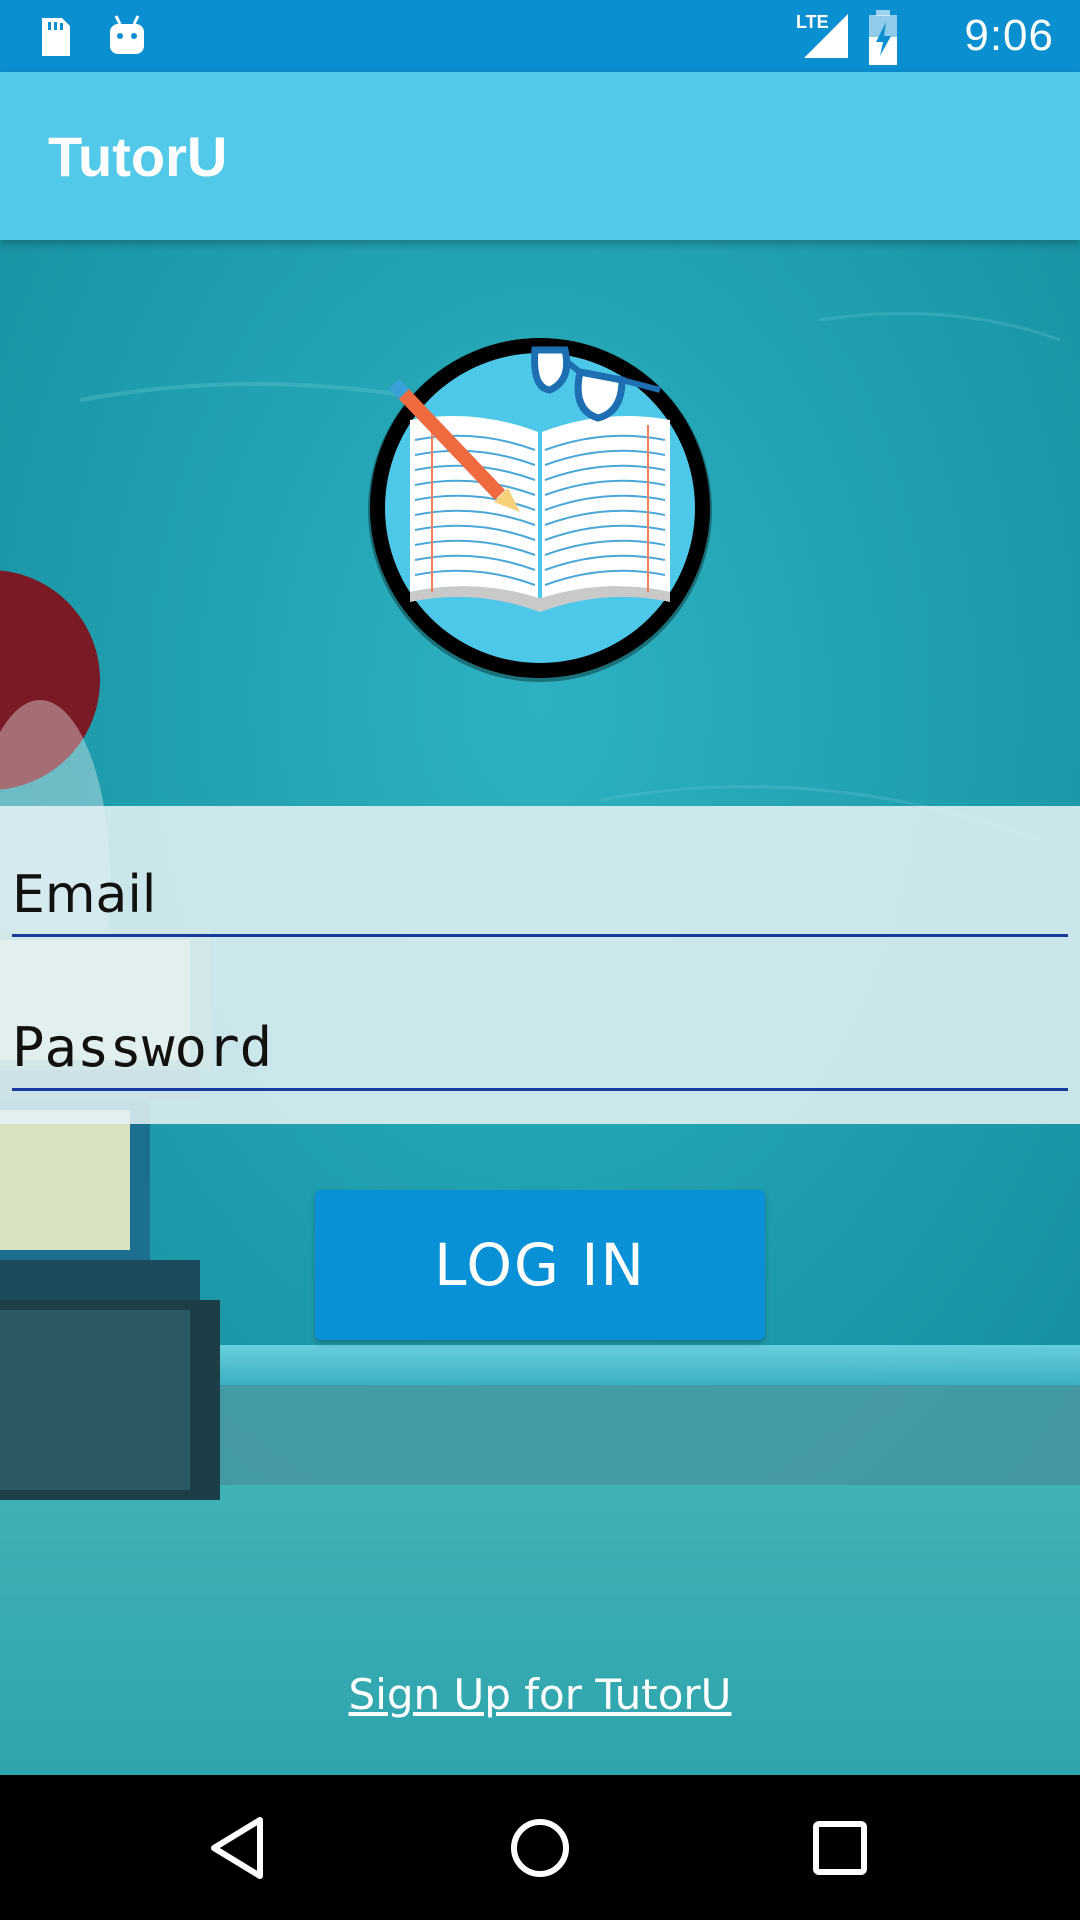  What do you see at coordinates (93, 35) in the screenshot?
I see `status-left-icon-group` at bounding box center [93, 35].